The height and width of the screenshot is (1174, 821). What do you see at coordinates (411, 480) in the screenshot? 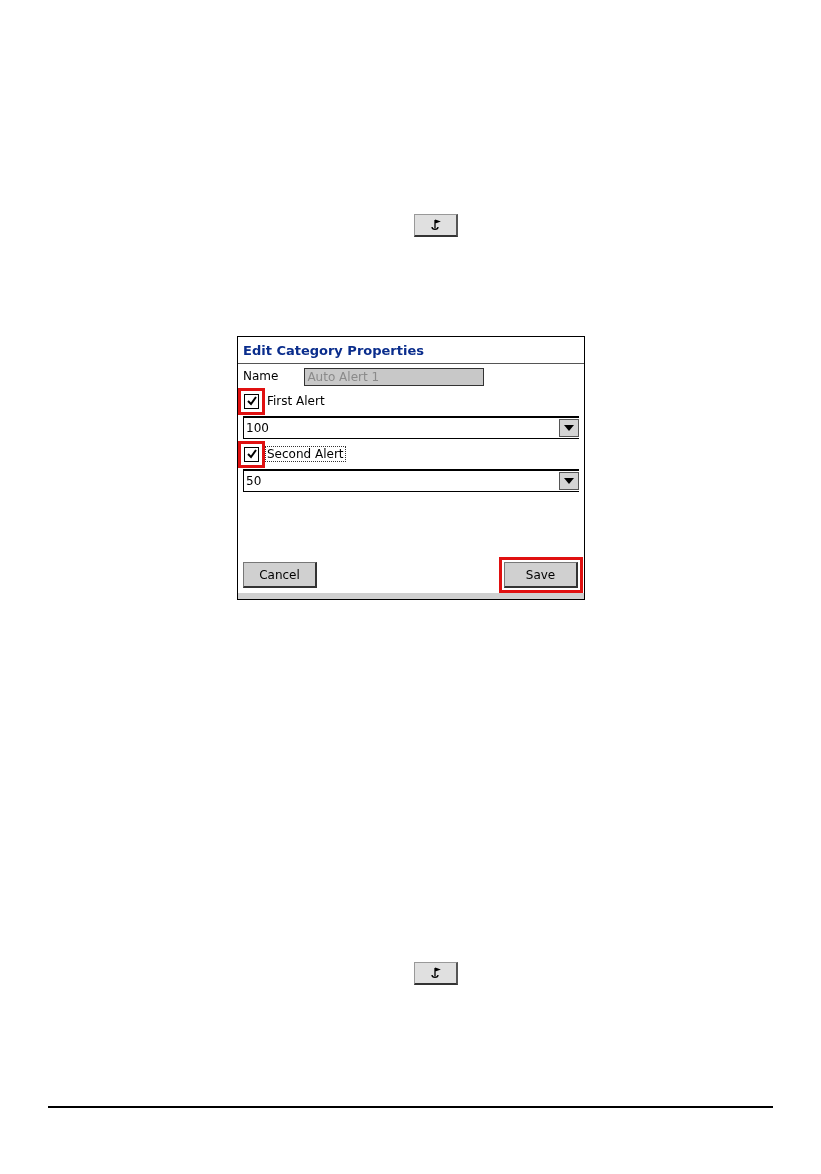
I see `dropdown: 50` at bounding box center [411, 480].